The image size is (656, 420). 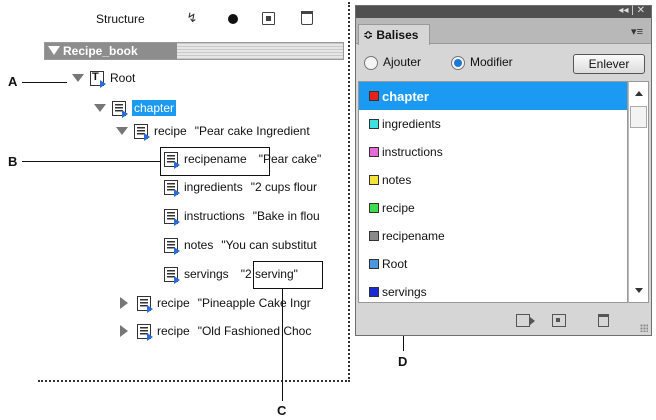 What do you see at coordinates (638, 192) in the screenshot?
I see `tags-scrollbar` at bounding box center [638, 192].